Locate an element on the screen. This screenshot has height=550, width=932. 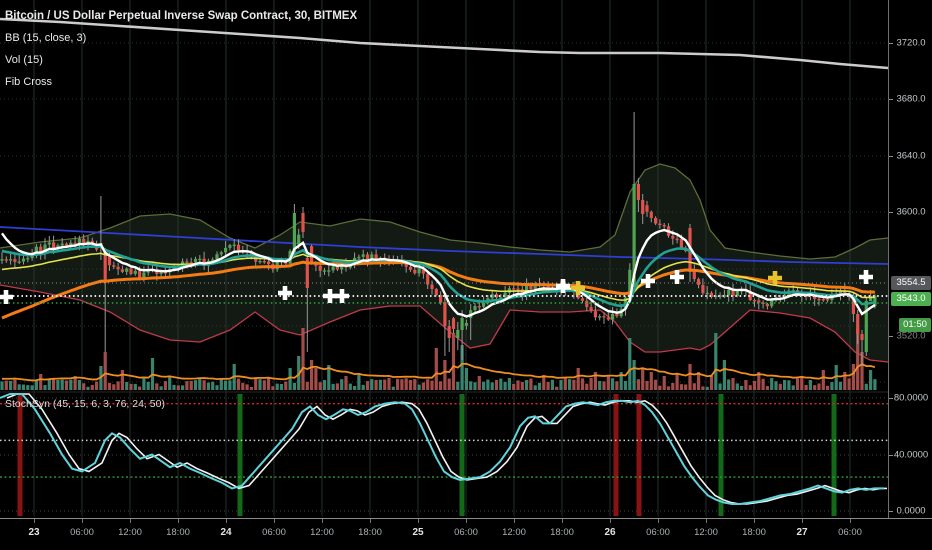
last-price-badge: 3543.0 is located at coordinates (911, 299).